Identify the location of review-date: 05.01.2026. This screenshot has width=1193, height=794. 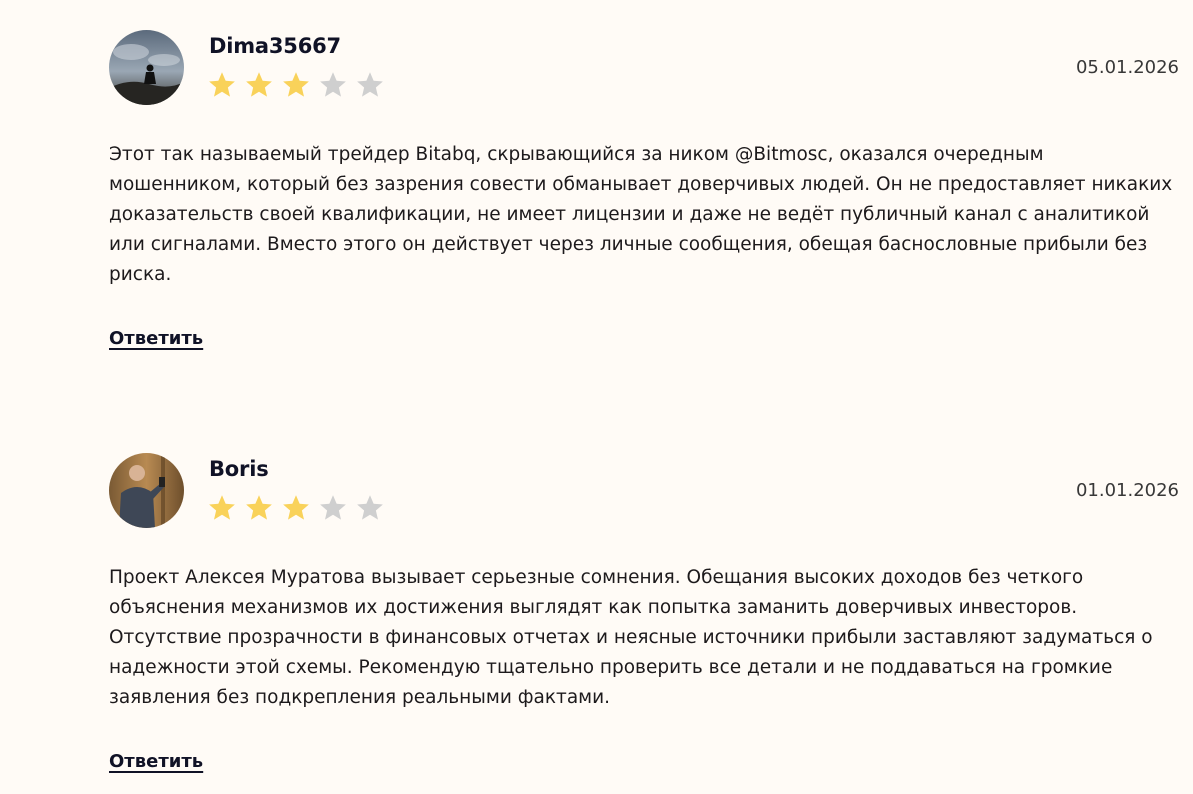
(1127, 67).